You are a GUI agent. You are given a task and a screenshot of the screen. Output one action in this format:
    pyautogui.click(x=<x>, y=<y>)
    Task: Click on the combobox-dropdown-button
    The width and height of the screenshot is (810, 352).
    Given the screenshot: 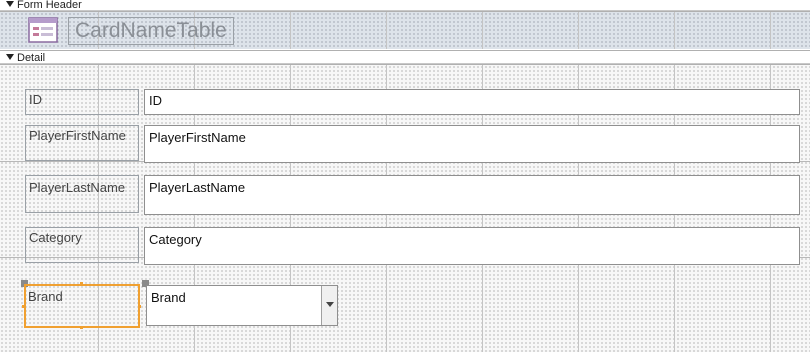 What is the action you would take?
    pyautogui.click(x=329, y=305)
    